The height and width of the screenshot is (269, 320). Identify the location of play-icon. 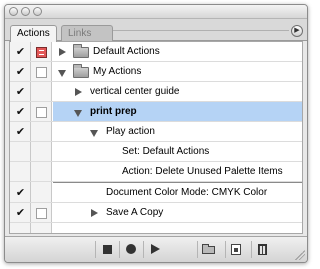
(155, 249).